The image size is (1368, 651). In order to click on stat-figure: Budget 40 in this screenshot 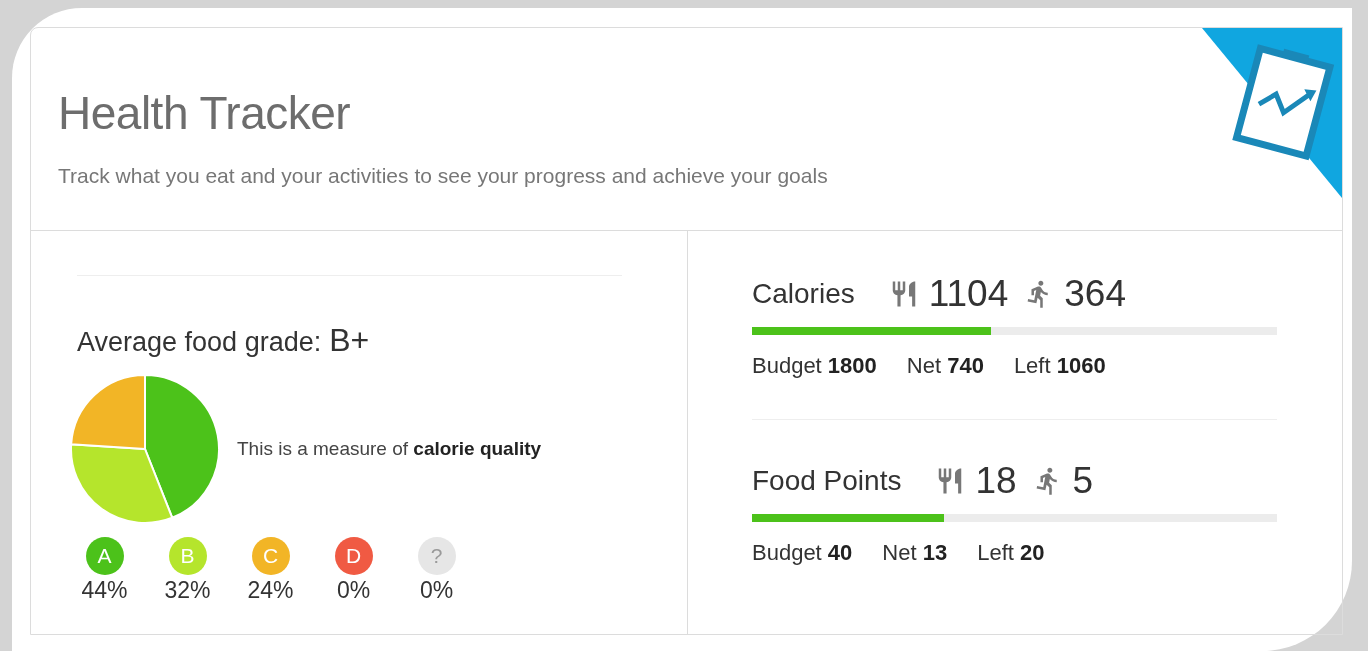, I will do `click(802, 553)`.